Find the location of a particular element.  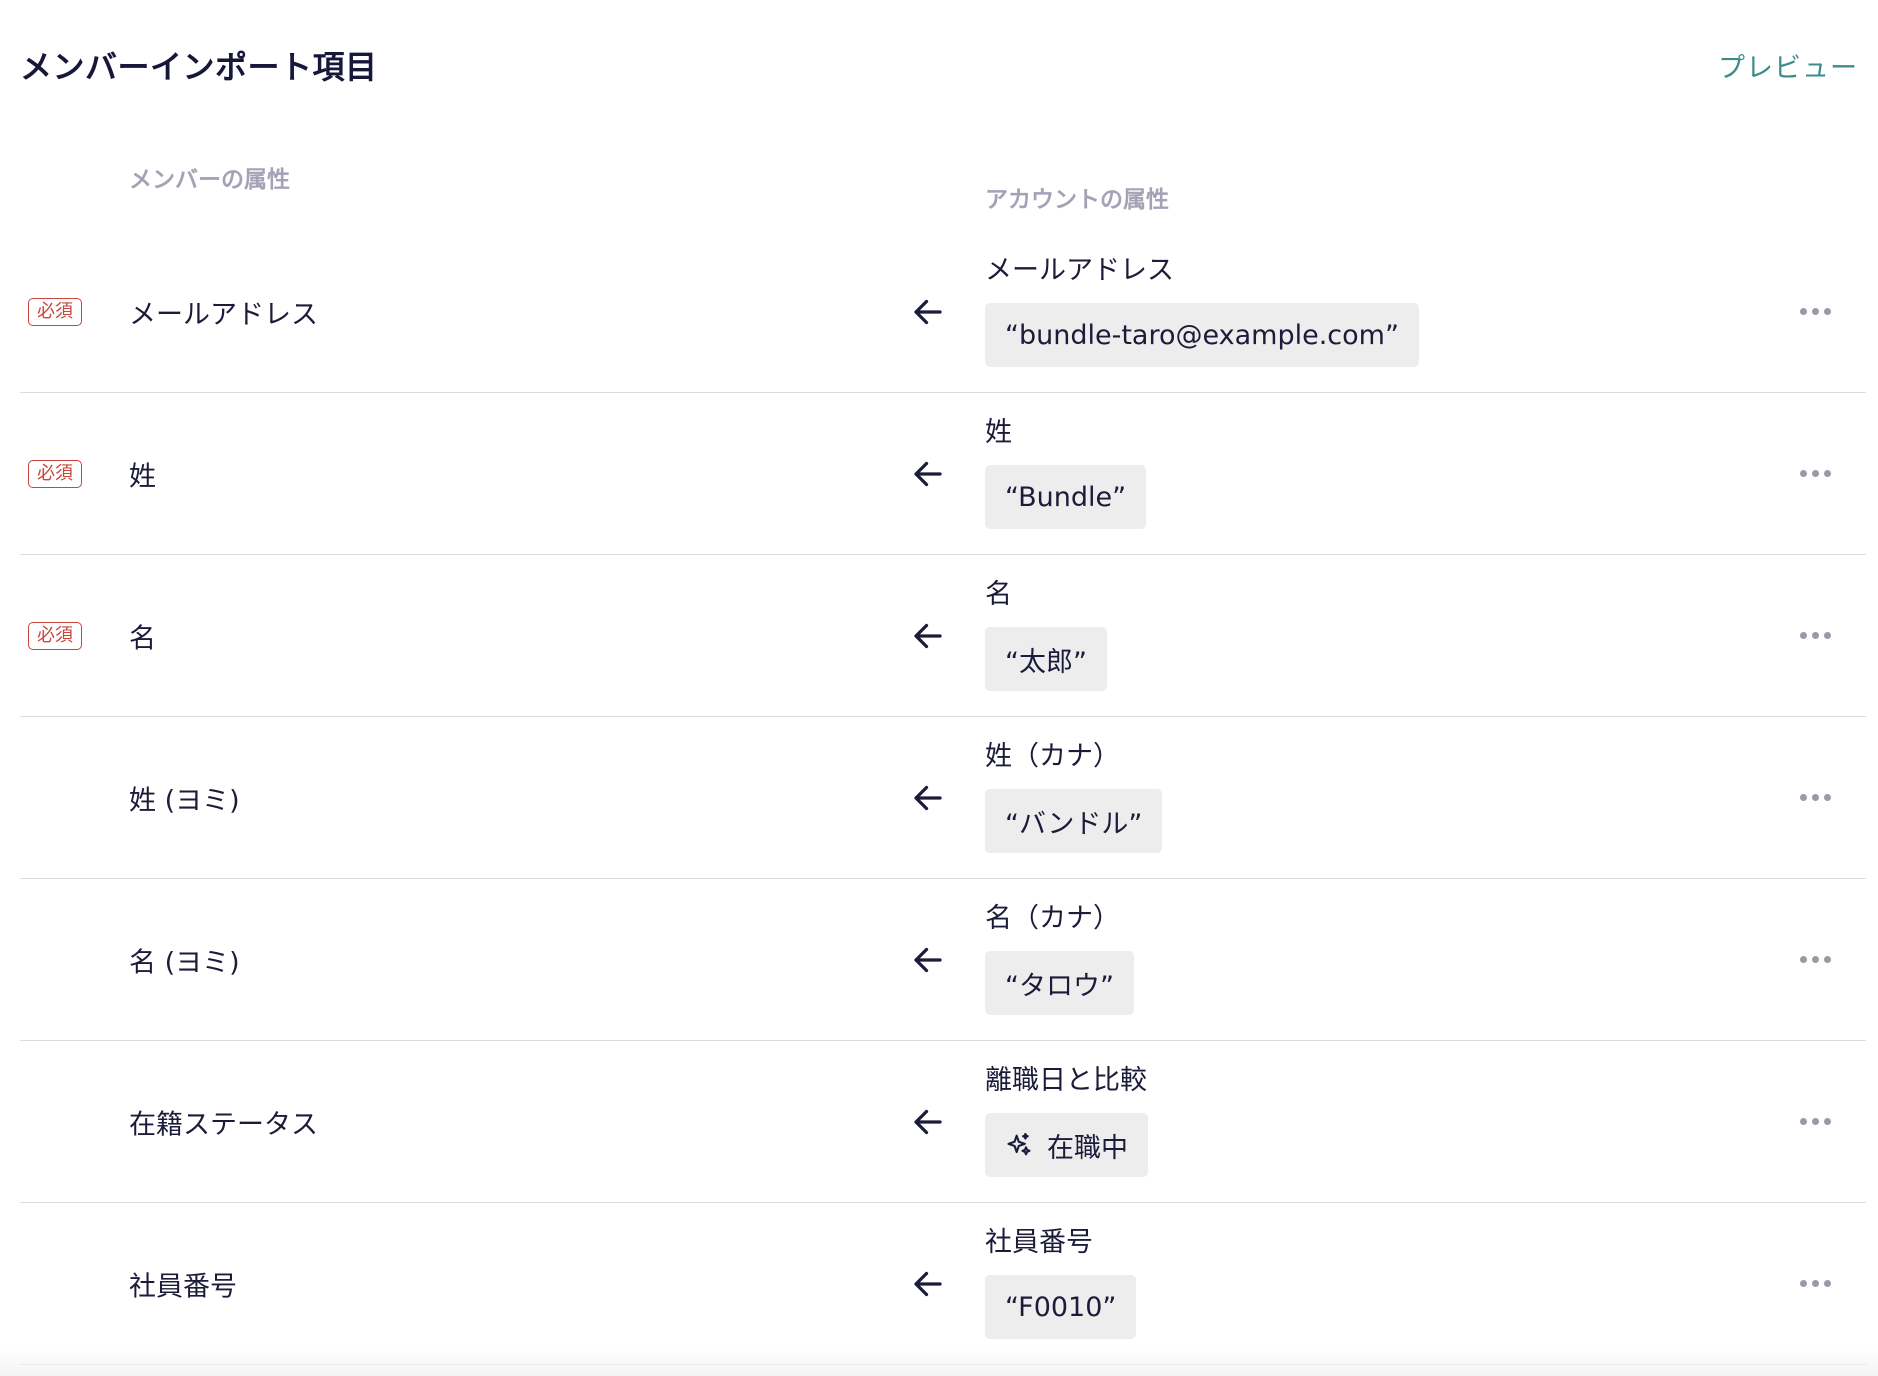

account-attribute: 姓 “Bundle” is located at coordinates (1066, 471).